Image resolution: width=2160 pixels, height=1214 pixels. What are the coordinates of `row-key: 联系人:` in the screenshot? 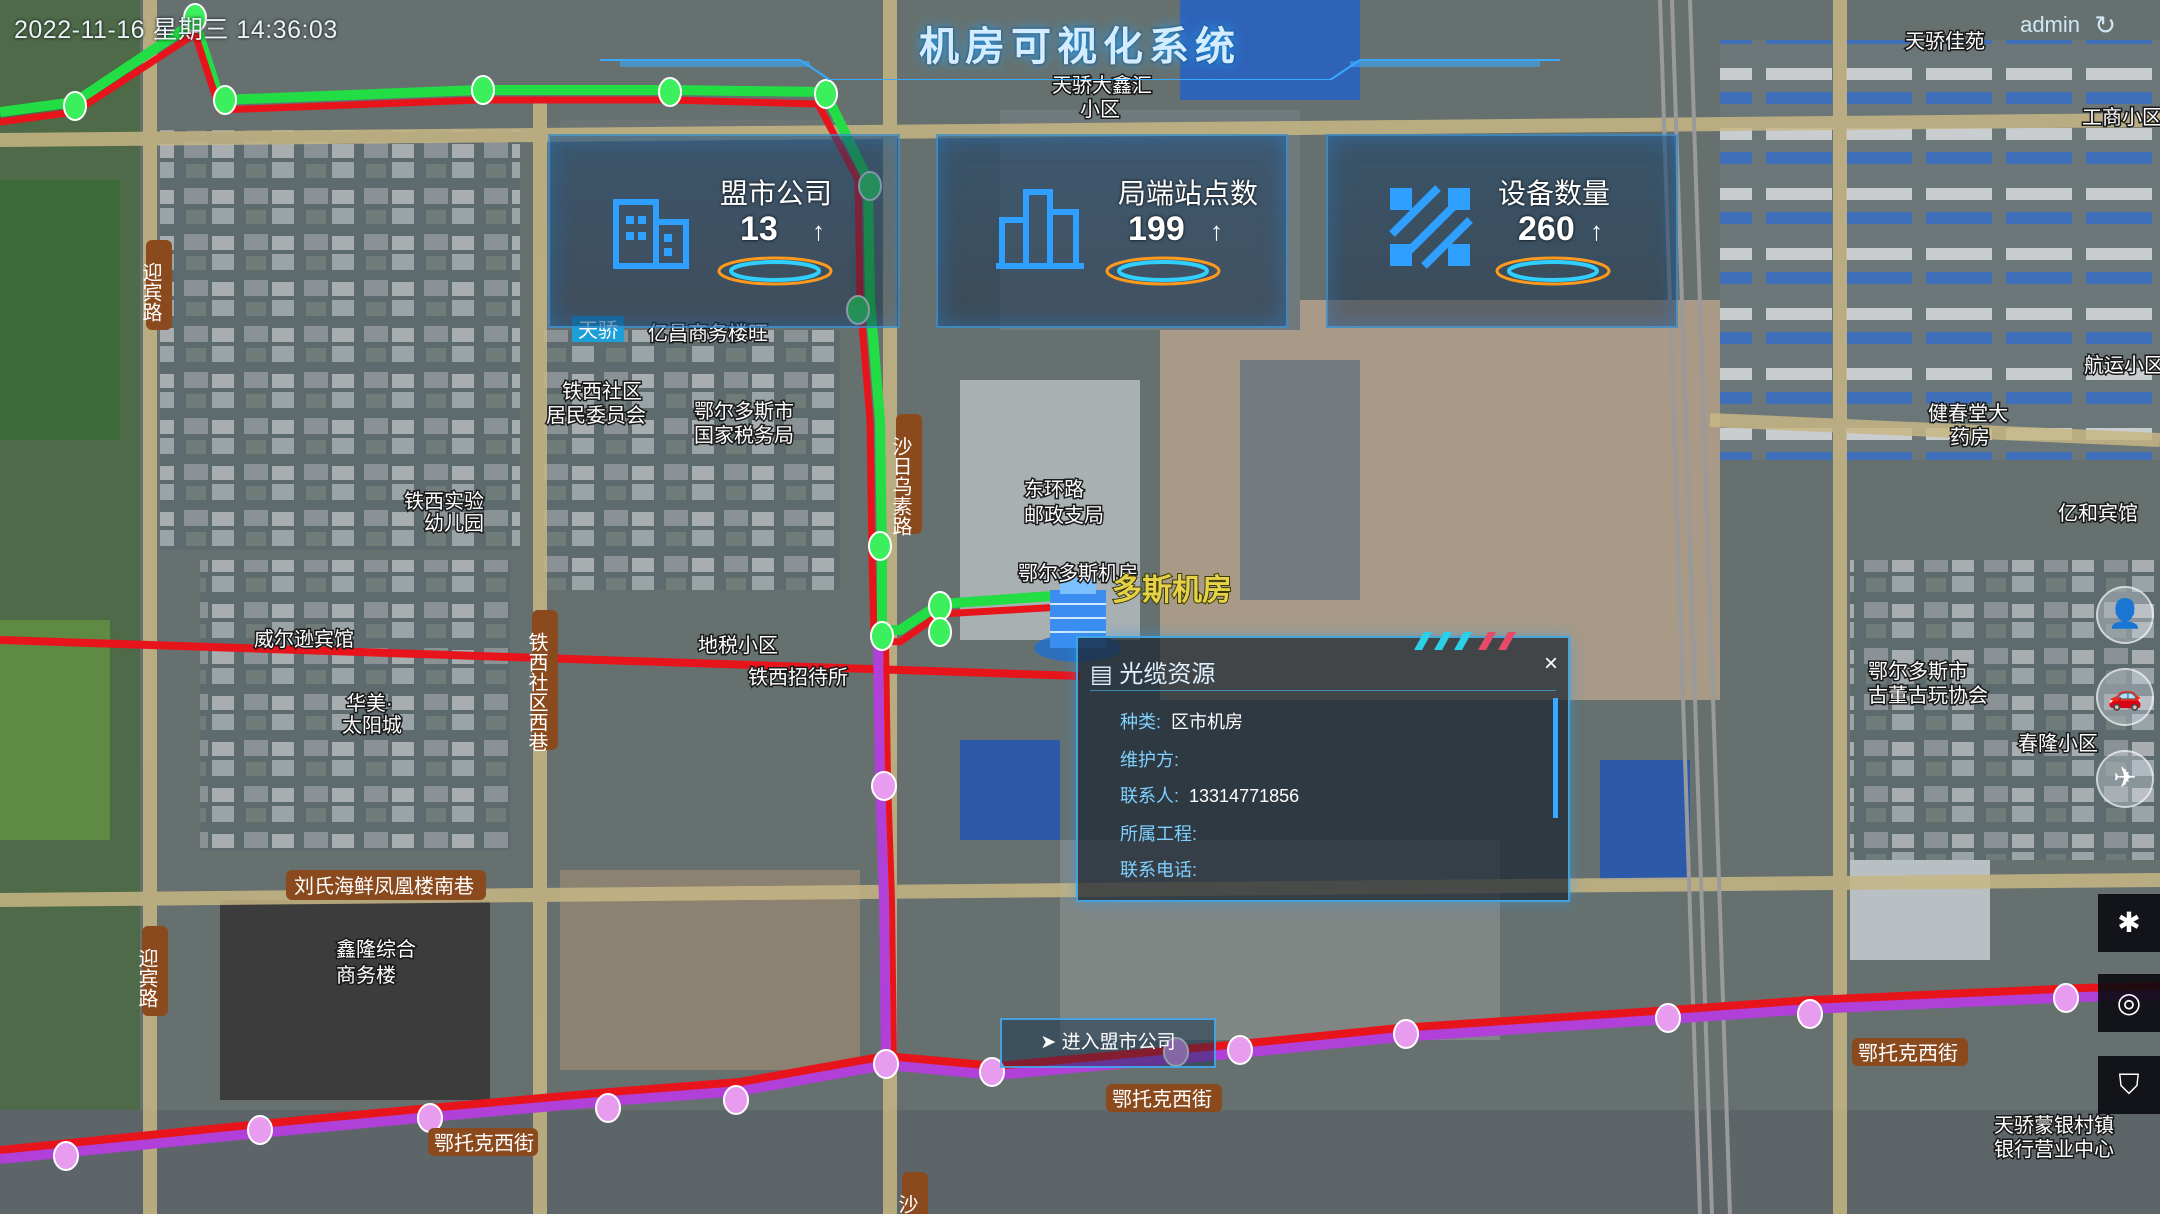 It's located at (1150, 796).